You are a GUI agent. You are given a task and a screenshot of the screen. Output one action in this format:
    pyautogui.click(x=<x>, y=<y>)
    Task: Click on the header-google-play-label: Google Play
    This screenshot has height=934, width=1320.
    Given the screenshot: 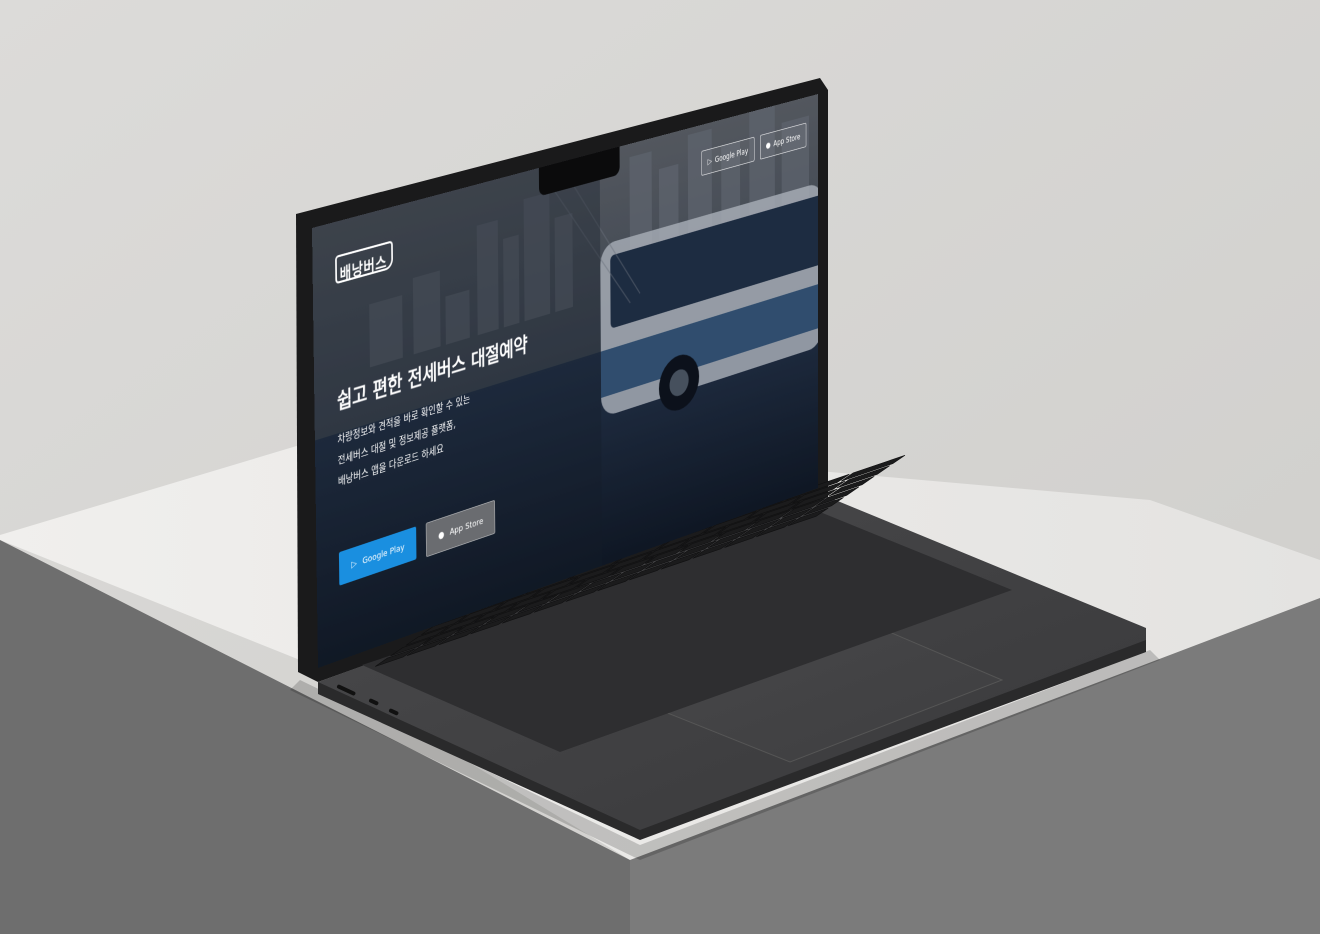 What is the action you would take?
    pyautogui.click(x=731, y=155)
    